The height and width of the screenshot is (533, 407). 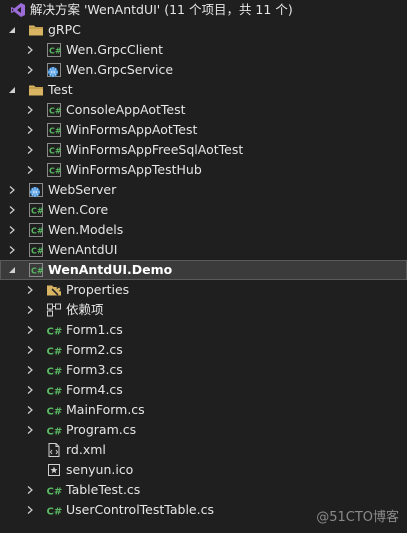 I want to click on tree-item-demo: C# WenAntdUI.Demo, so click(x=203, y=270).